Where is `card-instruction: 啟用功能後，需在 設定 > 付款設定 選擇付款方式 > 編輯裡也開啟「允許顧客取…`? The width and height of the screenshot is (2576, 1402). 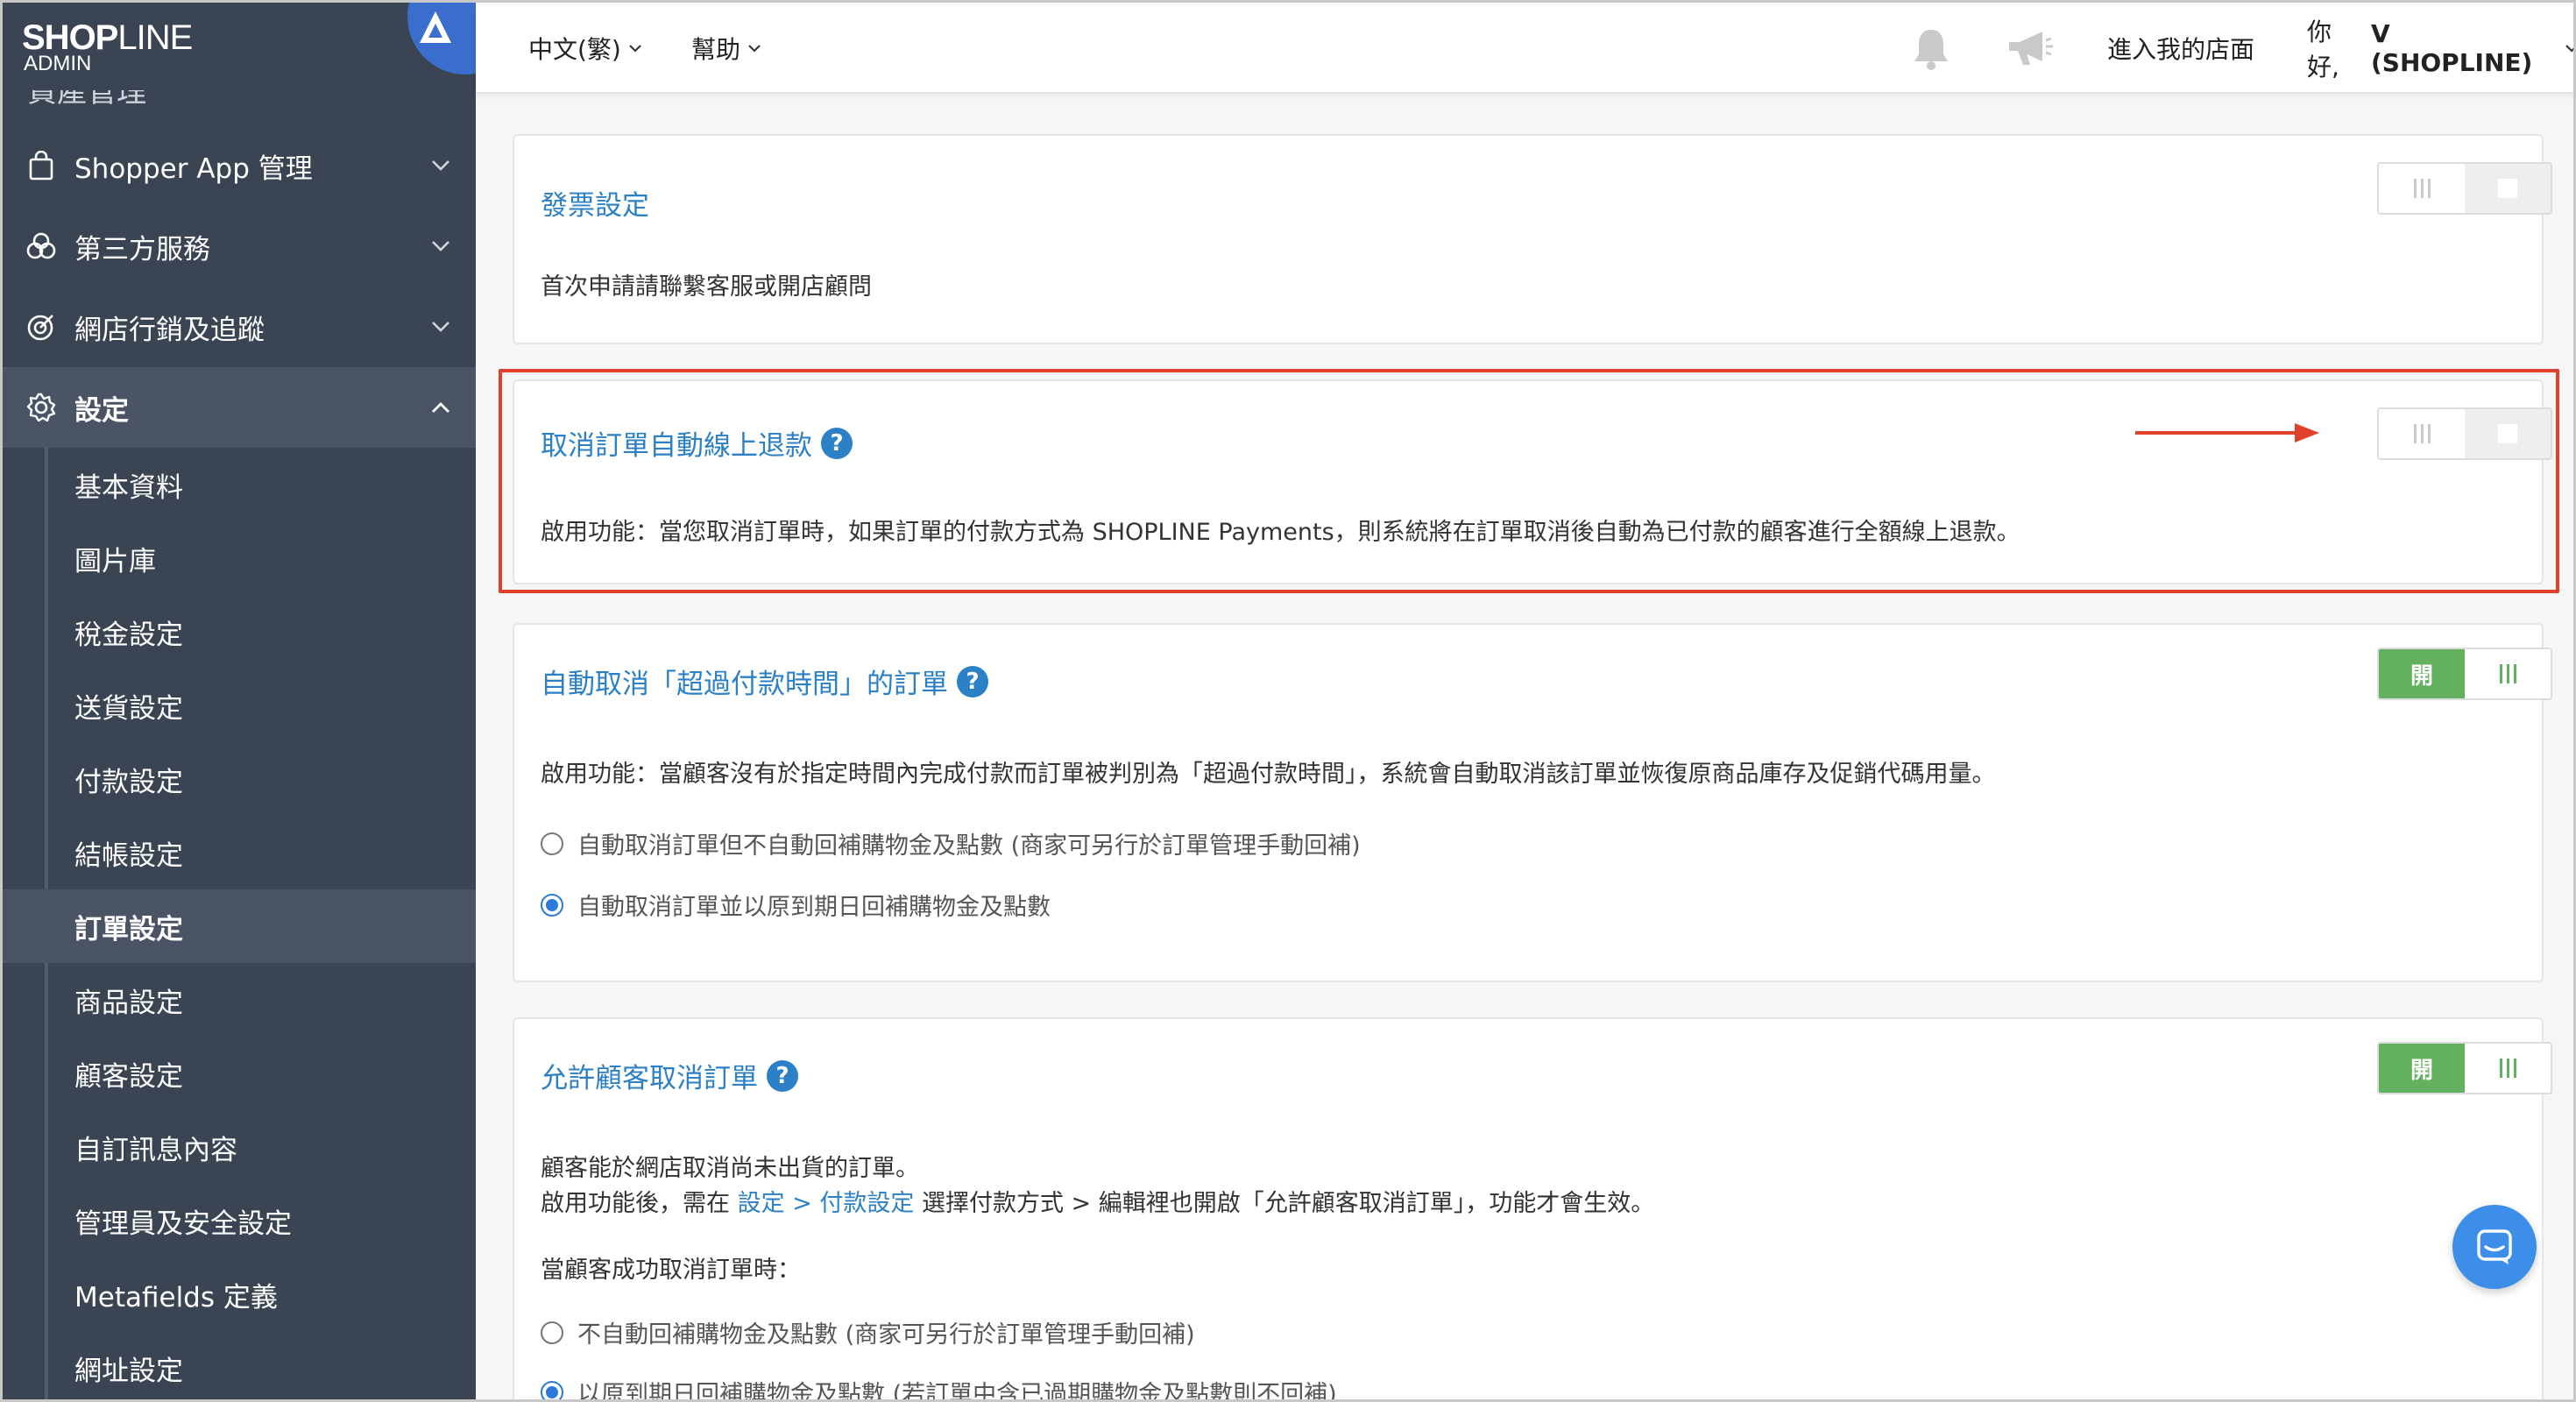
card-instruction: 啟用功能後，需在 設定 > 付款設定 選擇付款方式 > 編輯裡也開啟「允許顧客取… is located at coordinates (1098, 1203).